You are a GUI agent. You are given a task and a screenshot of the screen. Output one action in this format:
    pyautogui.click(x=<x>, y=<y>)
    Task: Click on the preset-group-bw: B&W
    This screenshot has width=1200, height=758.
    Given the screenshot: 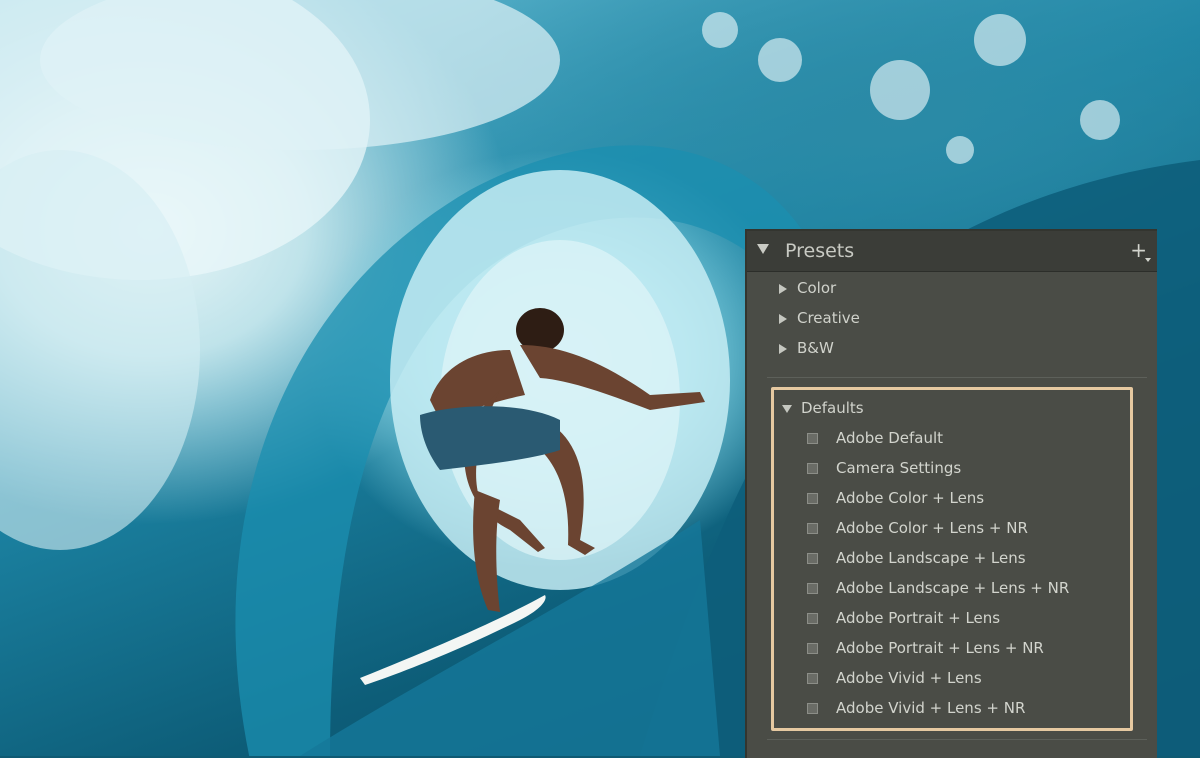 What is the action you would take?
    pyautogui.click(x=806, y=350)
    